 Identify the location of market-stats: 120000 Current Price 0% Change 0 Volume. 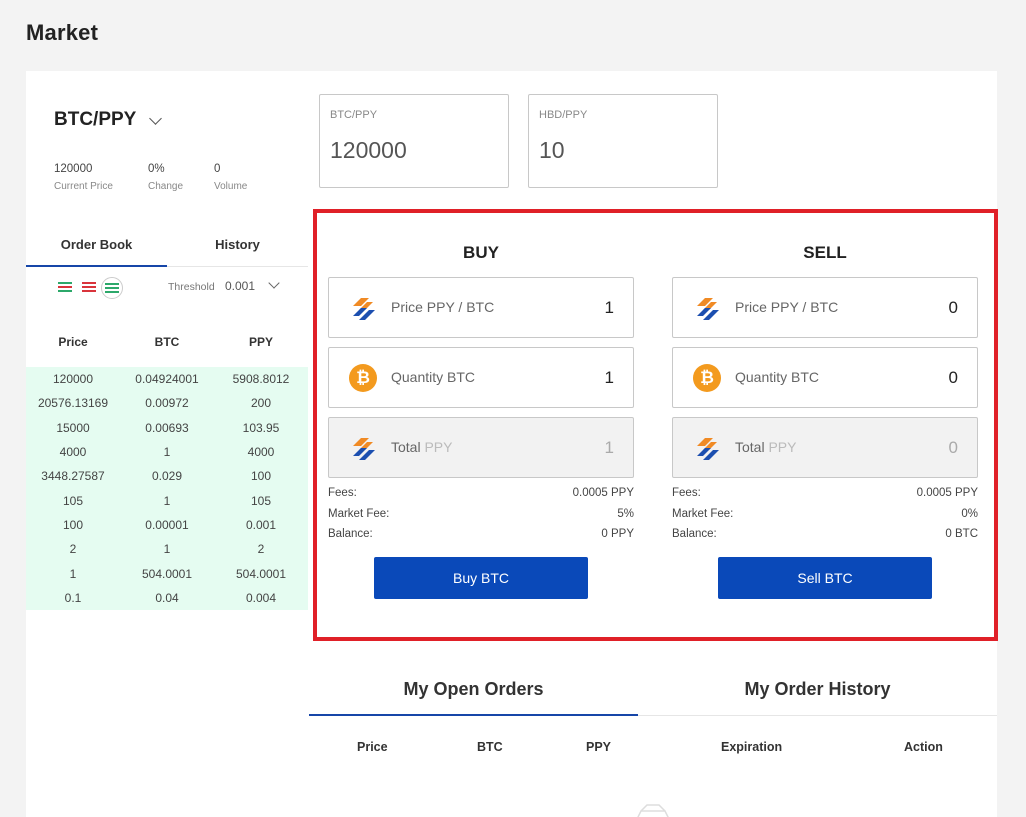
(150, 177).